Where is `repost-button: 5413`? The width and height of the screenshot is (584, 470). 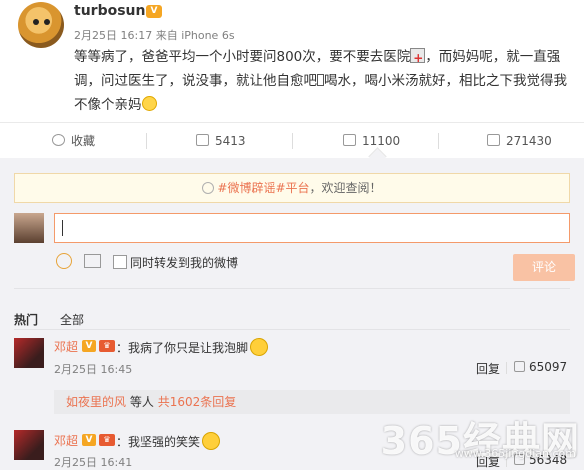
repost-button: 5413 is located at coordinates (221, 141).